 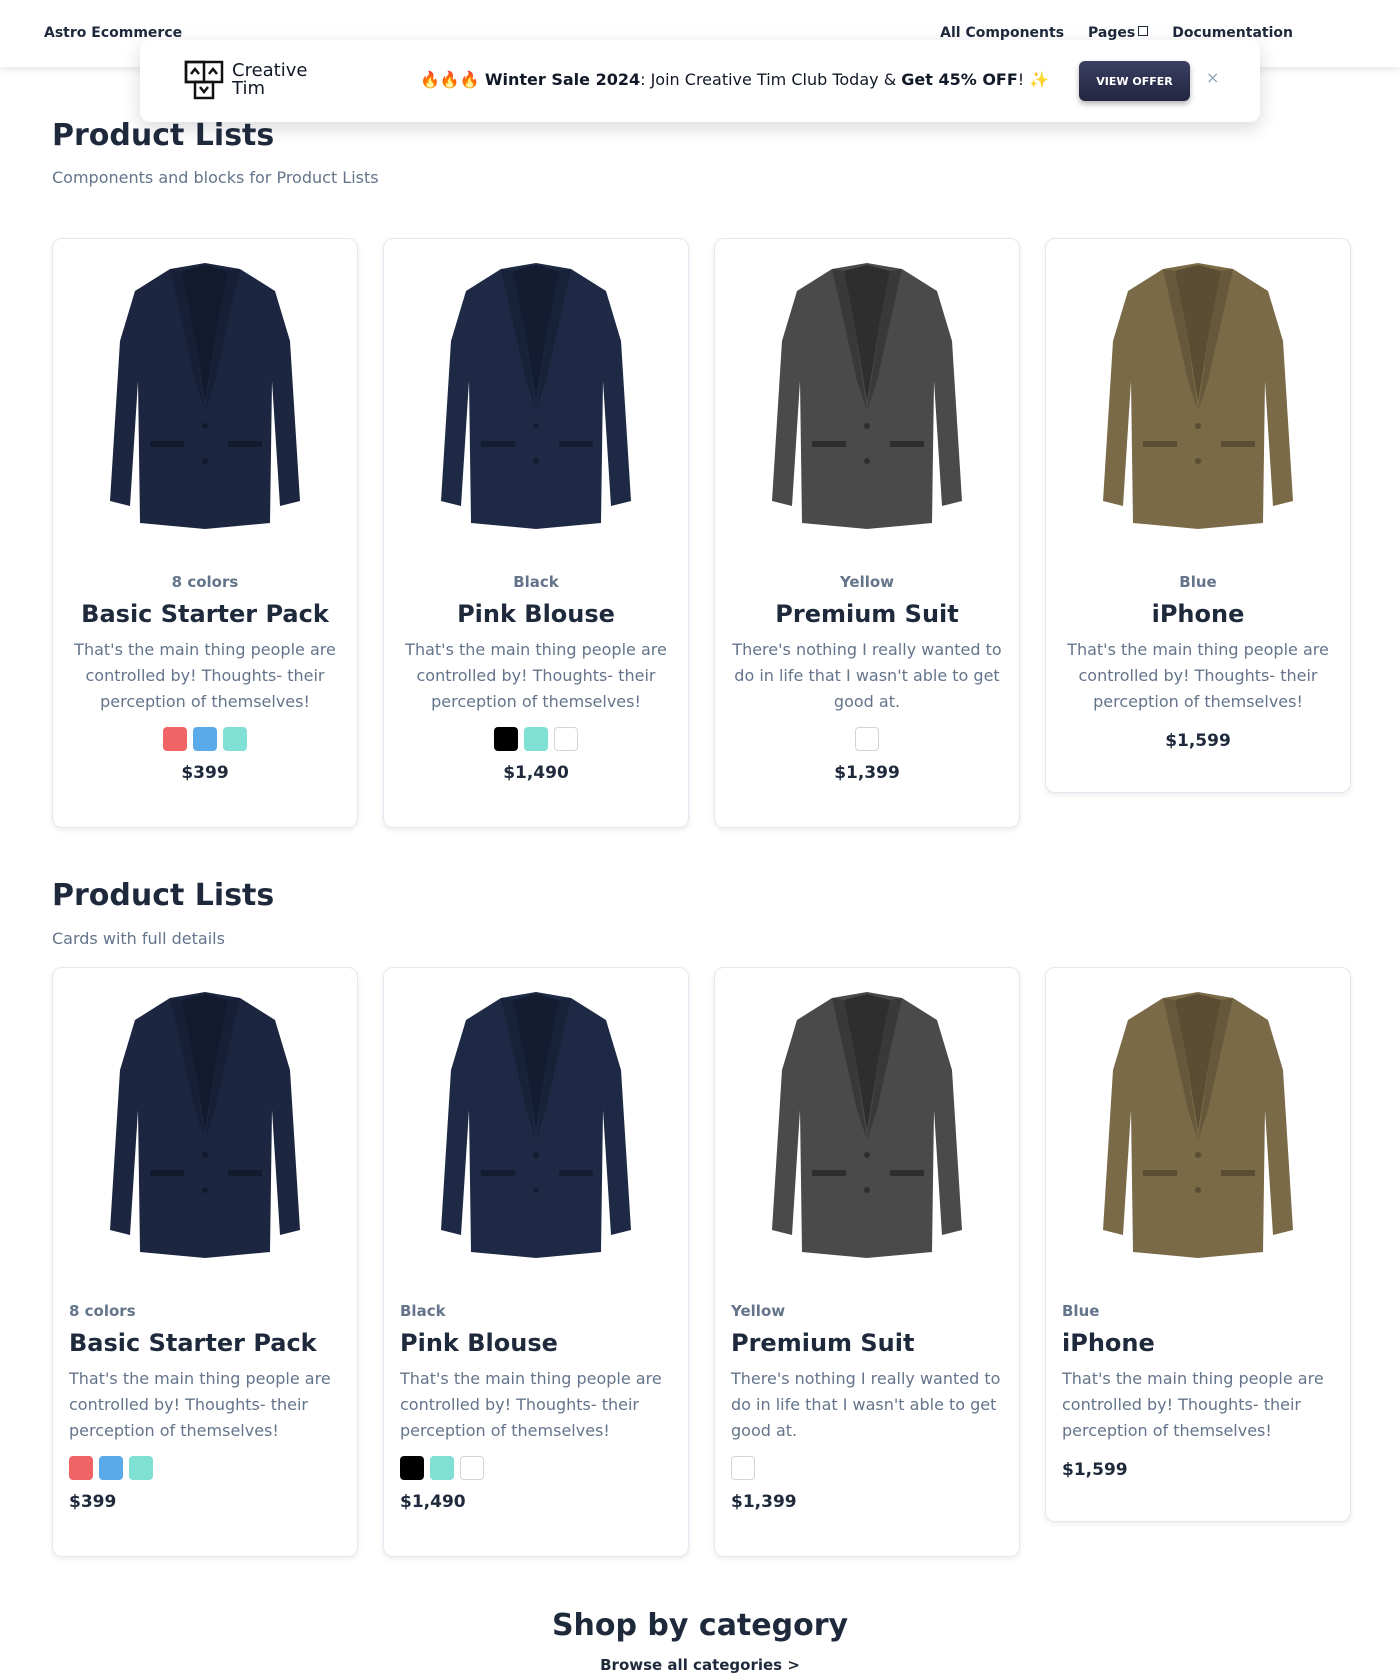 I want to click on close-icon: ×, so click(x=1212, y=77).